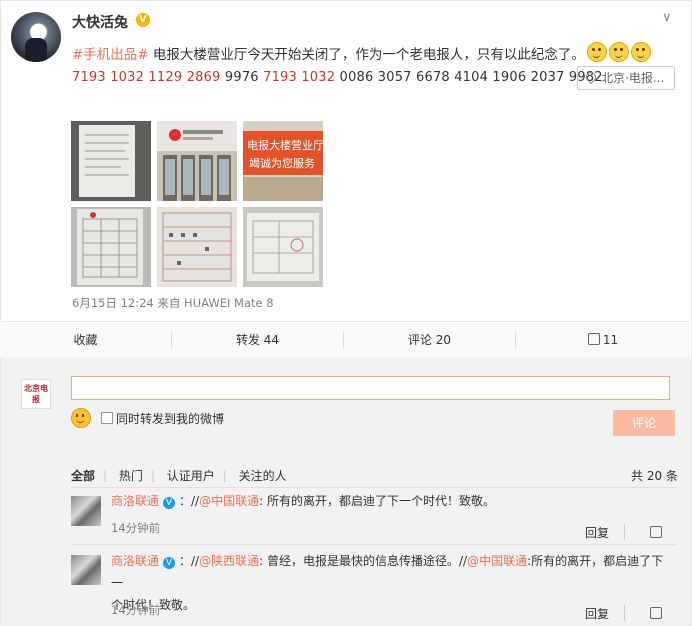 Image resolution: width=692 pixels, height=626 pixels. Describe the element at coordinates (610, 340) in the screenshot. I see `like-count: 11` at that location.